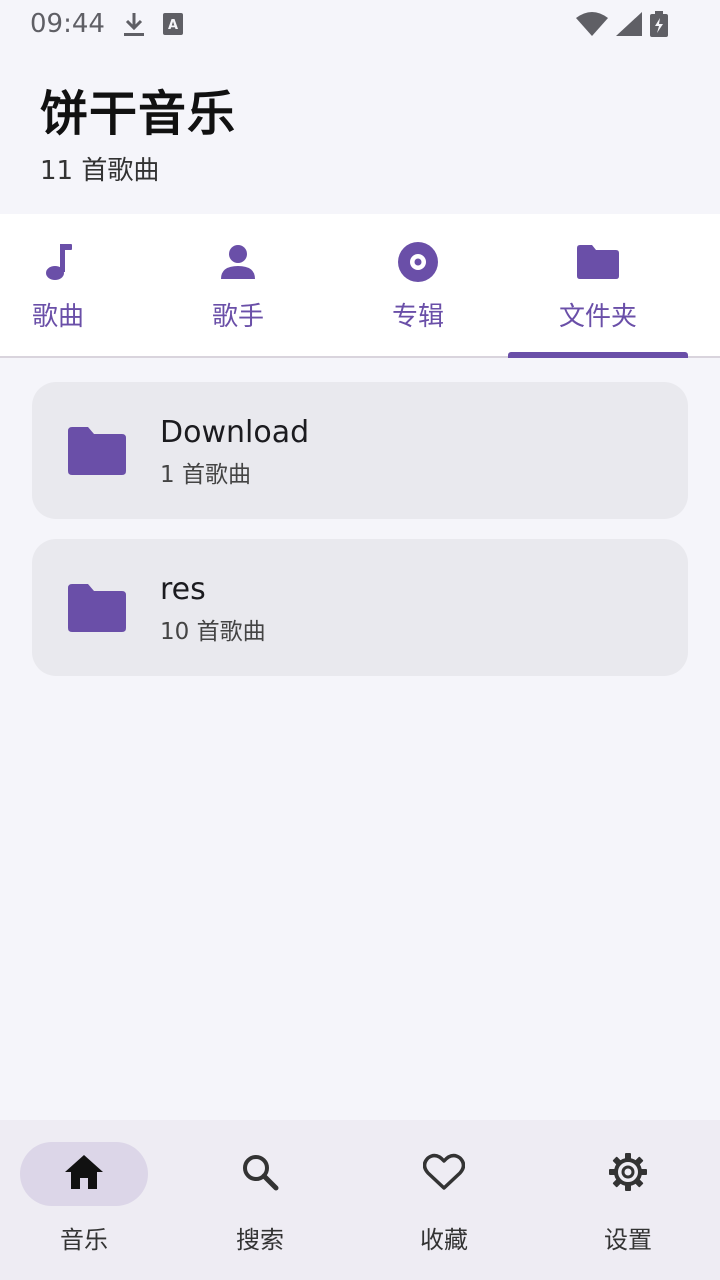 This screenshot has width=720, height=1280. I want to click on selected-tab-indicator, so click(598, 355).